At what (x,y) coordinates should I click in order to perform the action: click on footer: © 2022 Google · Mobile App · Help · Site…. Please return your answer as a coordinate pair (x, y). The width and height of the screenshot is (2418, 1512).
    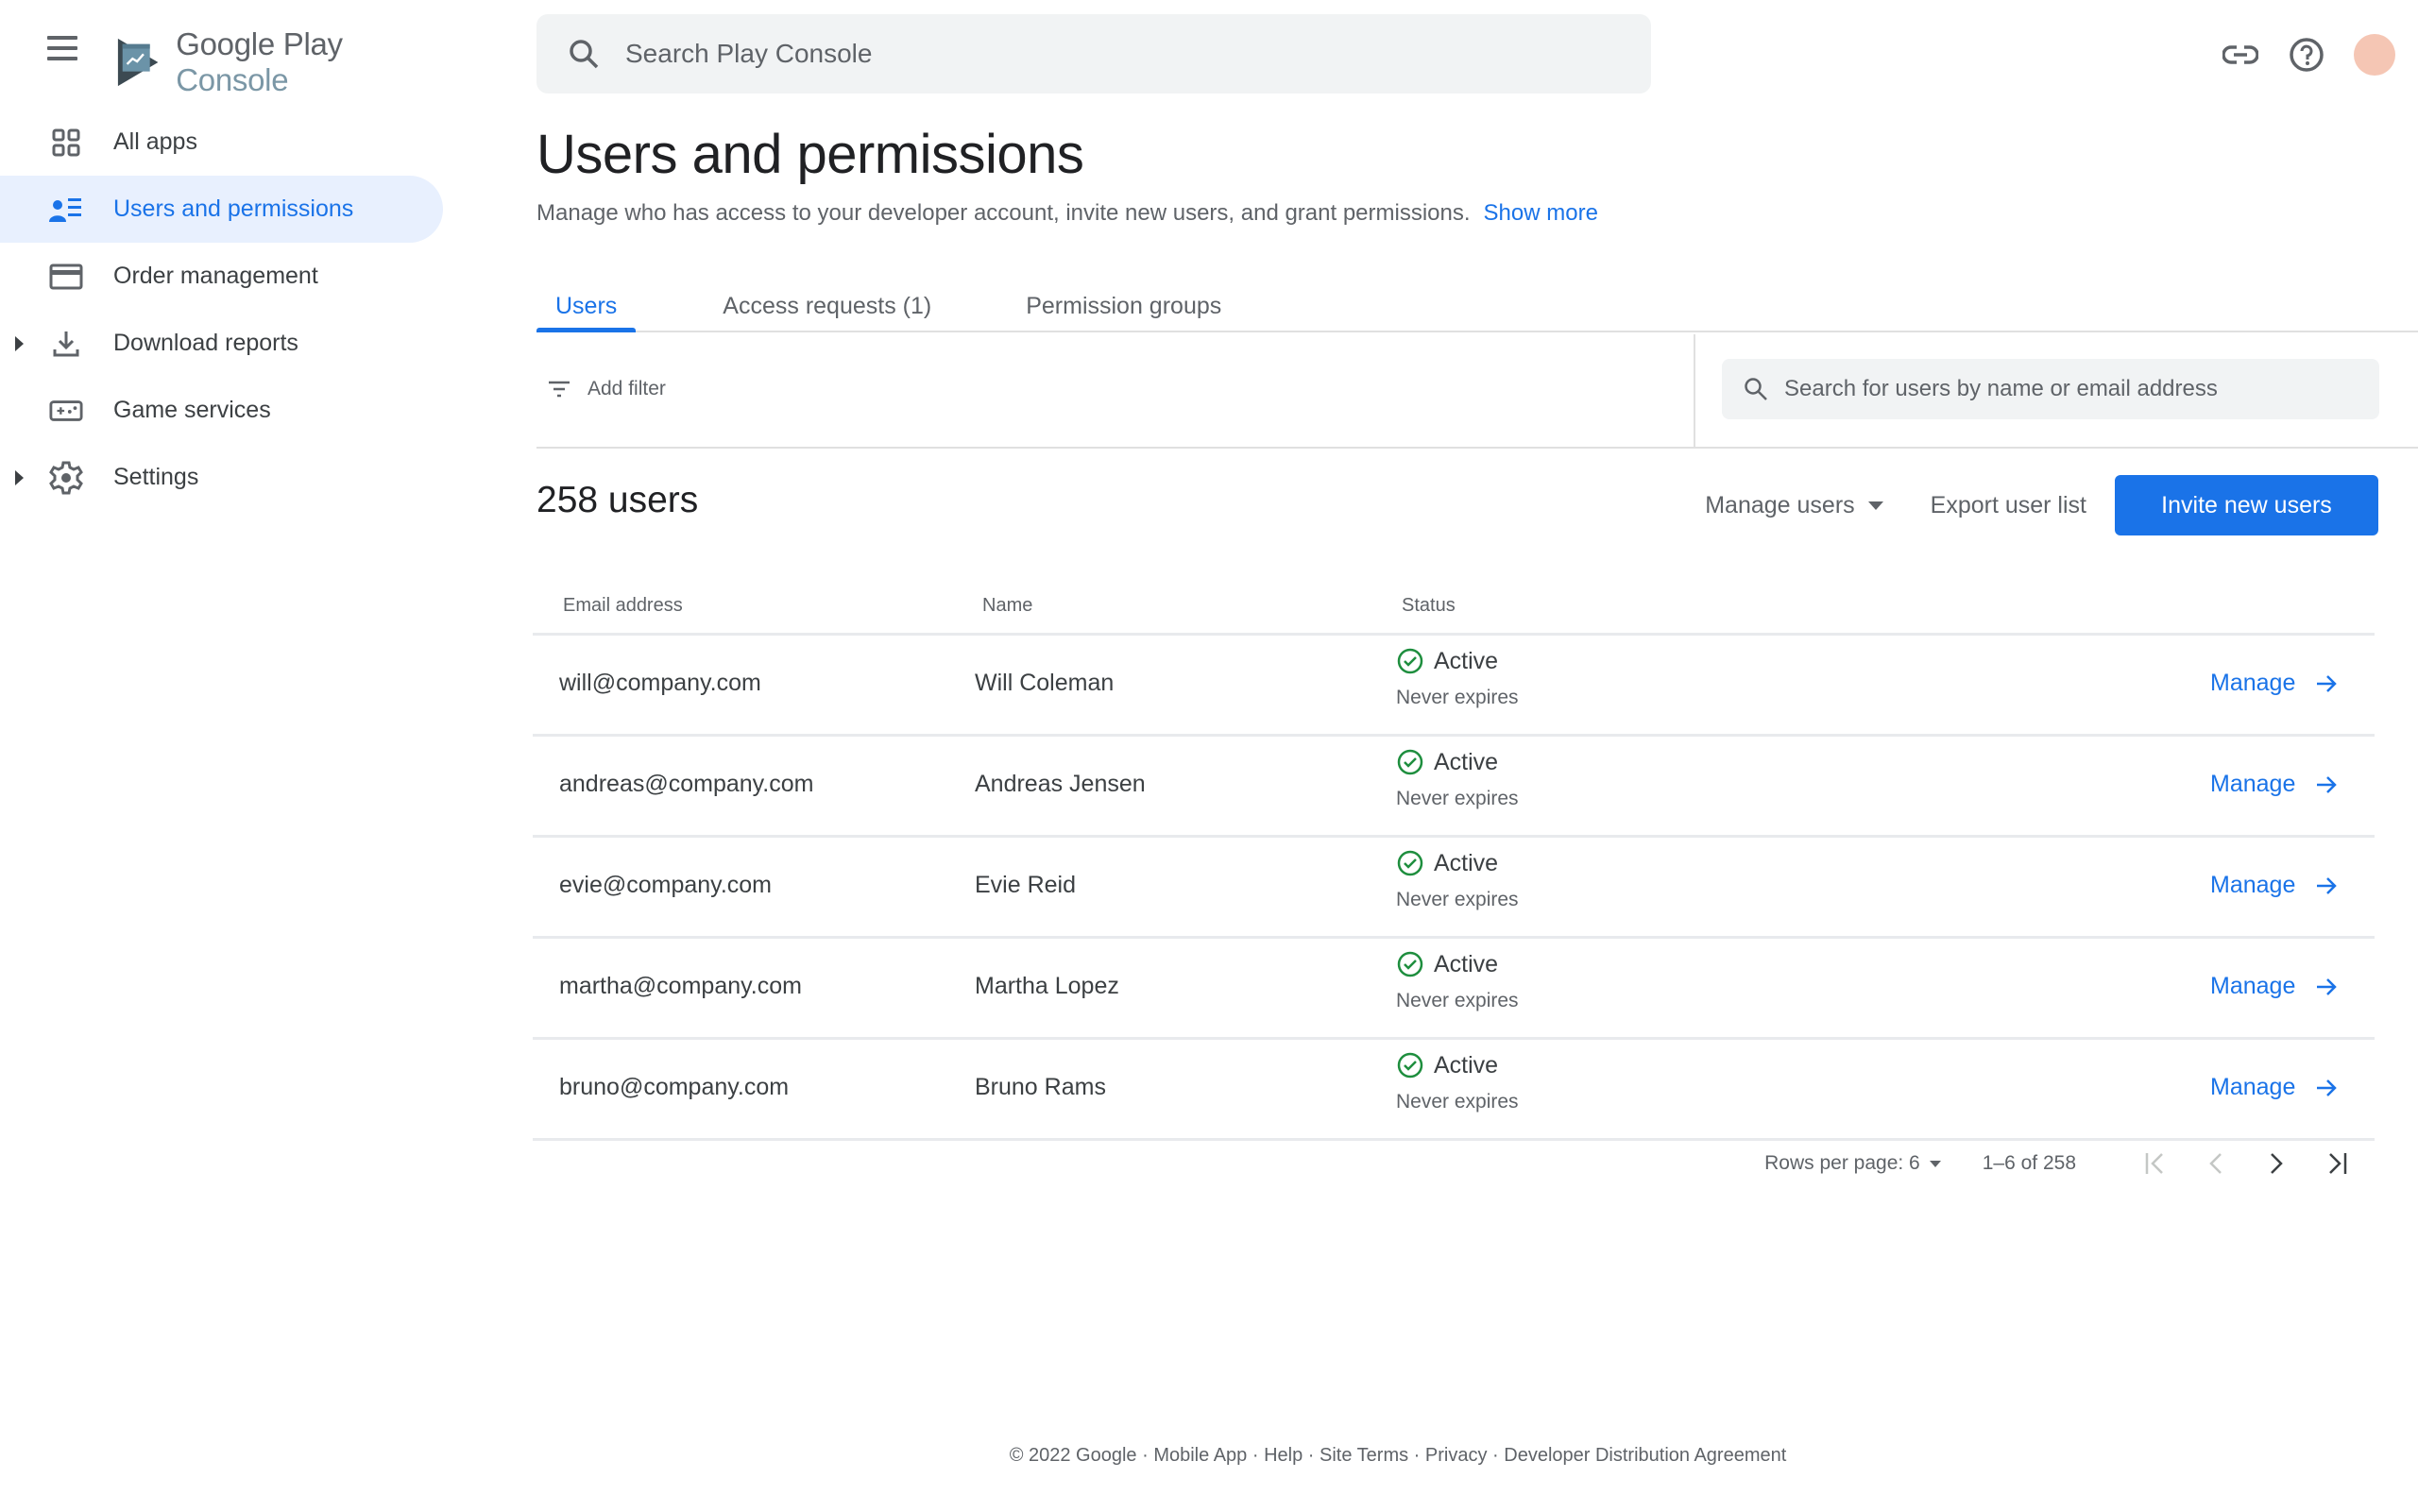
    Looking at the image, I should click on (1209, 1456).